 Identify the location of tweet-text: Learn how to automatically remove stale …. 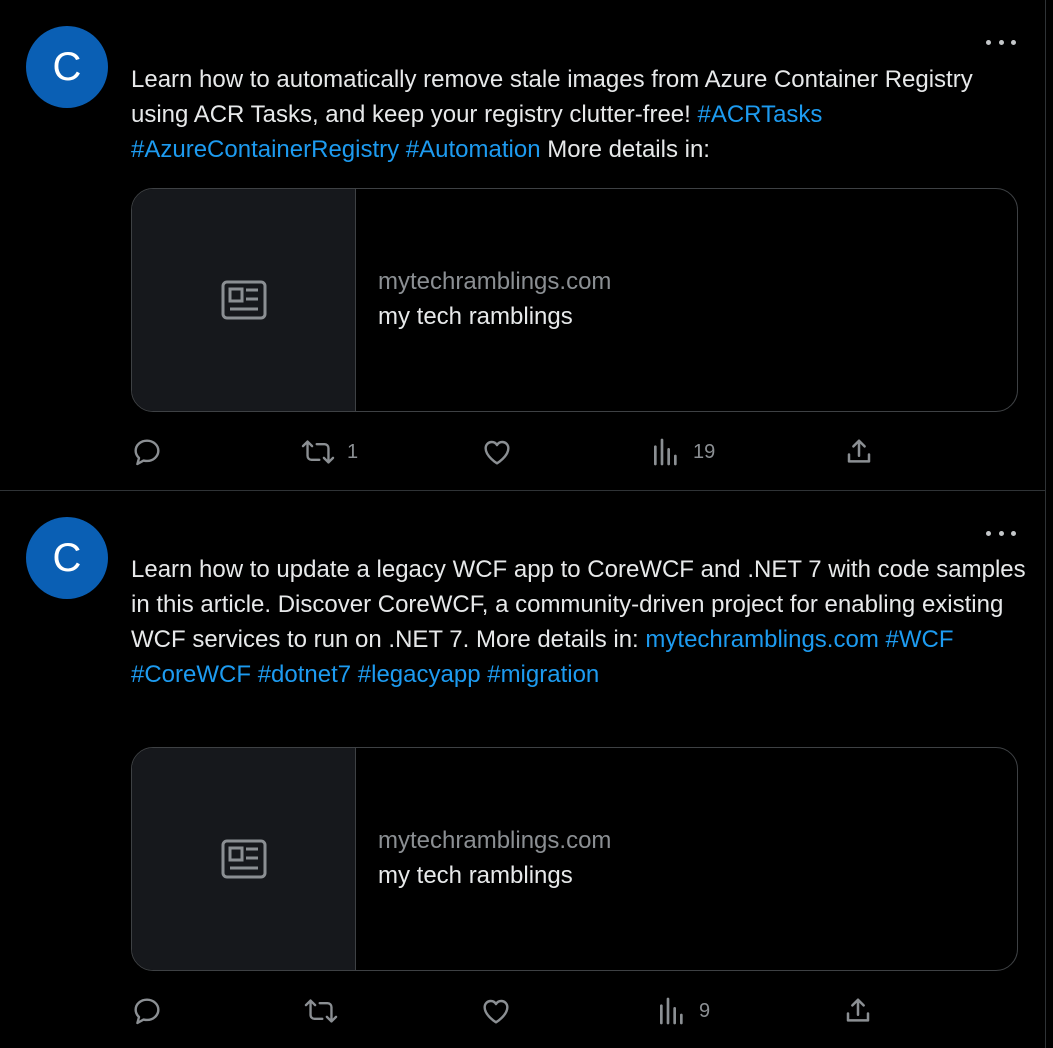
(552, 114).